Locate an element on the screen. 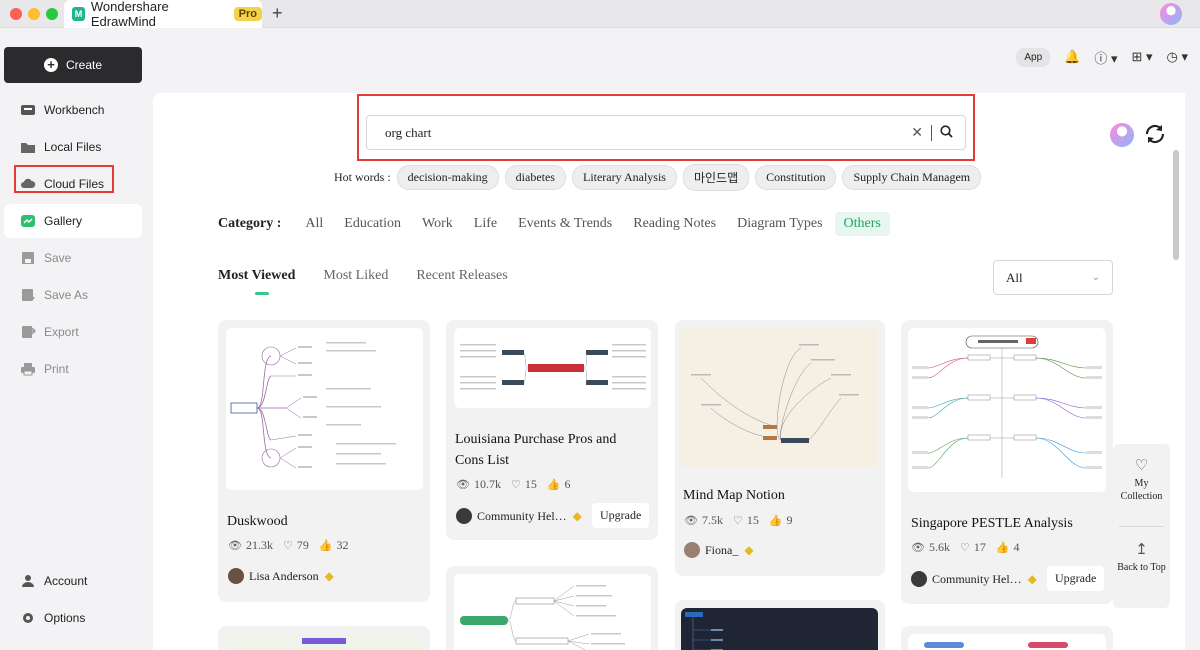  category-events-trends: Events & Trends is located at coordinates (565, 224).